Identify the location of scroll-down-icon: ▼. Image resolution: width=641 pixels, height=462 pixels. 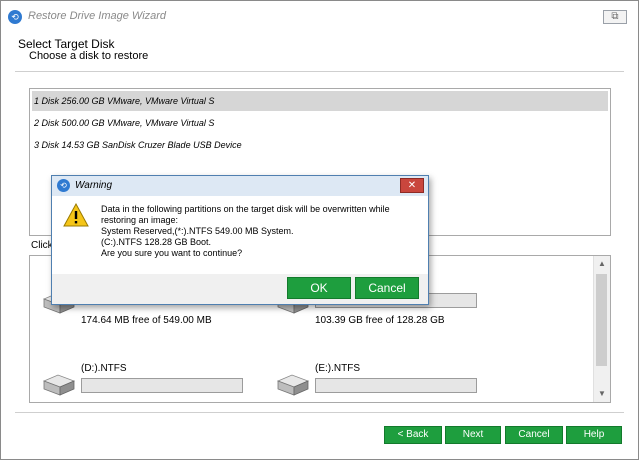
(602, 394).